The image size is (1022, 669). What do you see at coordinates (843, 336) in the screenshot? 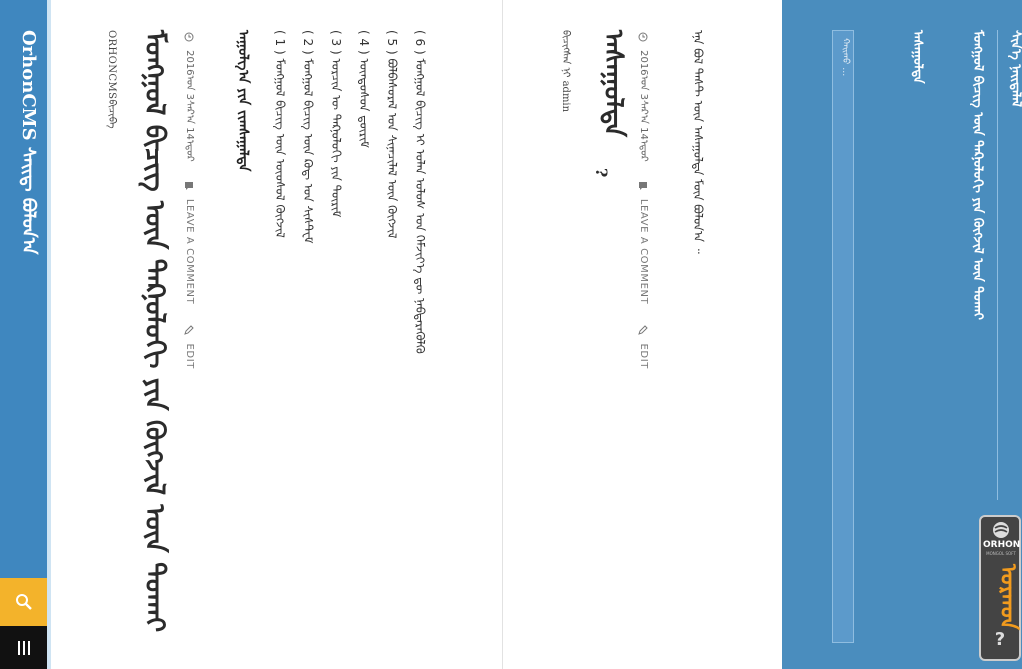
I see `search-input` at bounding box center [843, 336].